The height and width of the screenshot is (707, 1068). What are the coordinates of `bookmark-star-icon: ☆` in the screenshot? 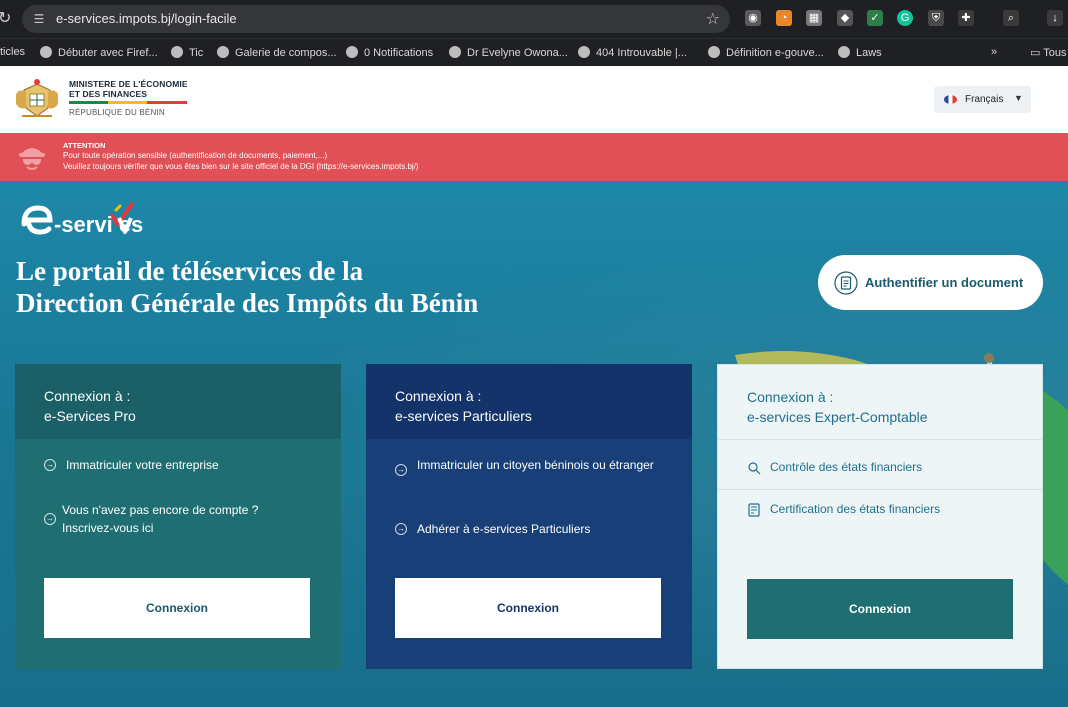 It's located at (713, 19).